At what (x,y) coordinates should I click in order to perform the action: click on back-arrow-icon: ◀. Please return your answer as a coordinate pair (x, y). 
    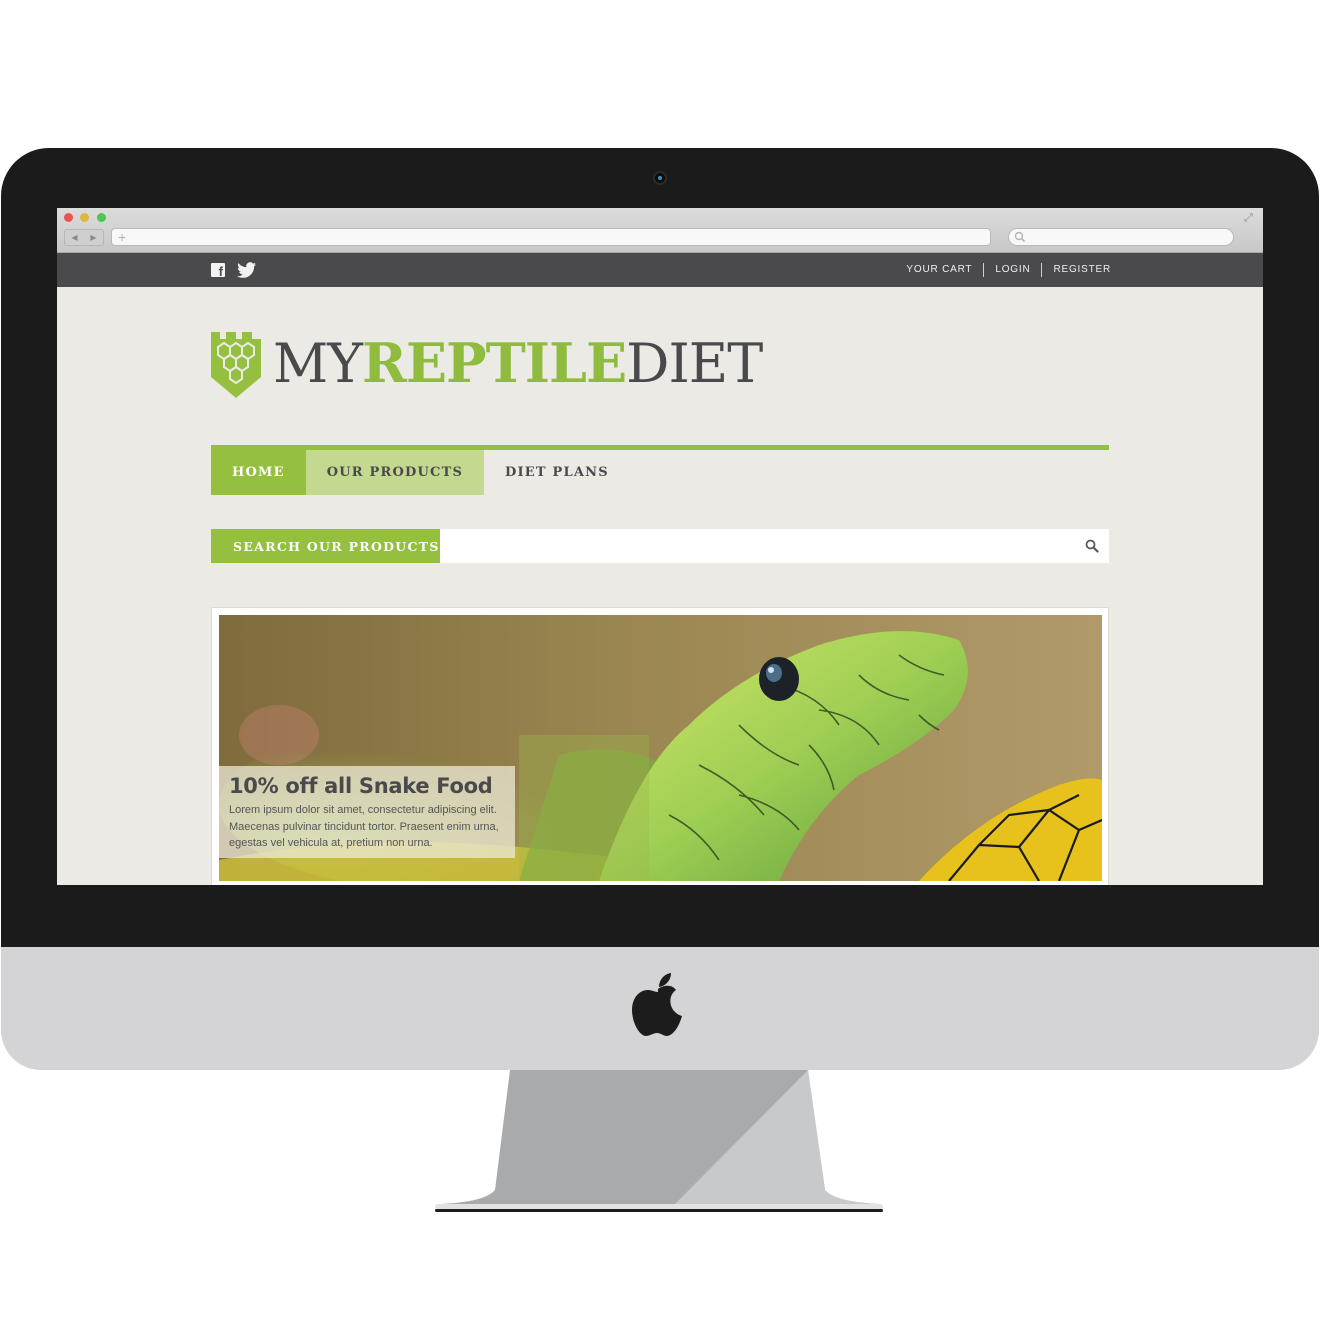
    Looking at the image, I should click on (74, 237).